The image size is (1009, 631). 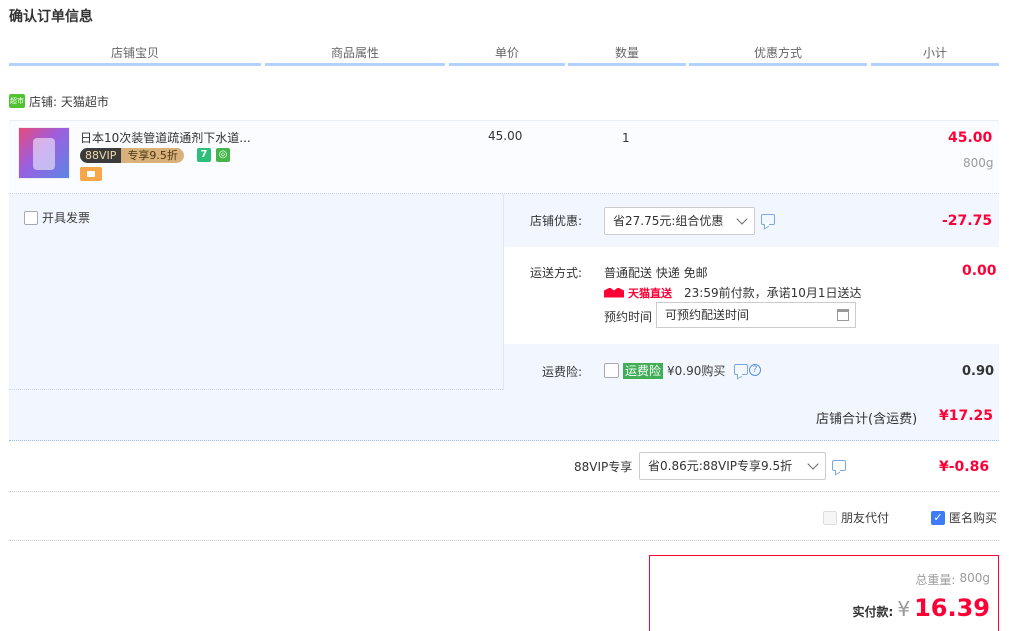 What do you see at coordinates (66, 218) in the screenshot?
I see `invoice-label: 开具发票` at bounding box center [66, 218].